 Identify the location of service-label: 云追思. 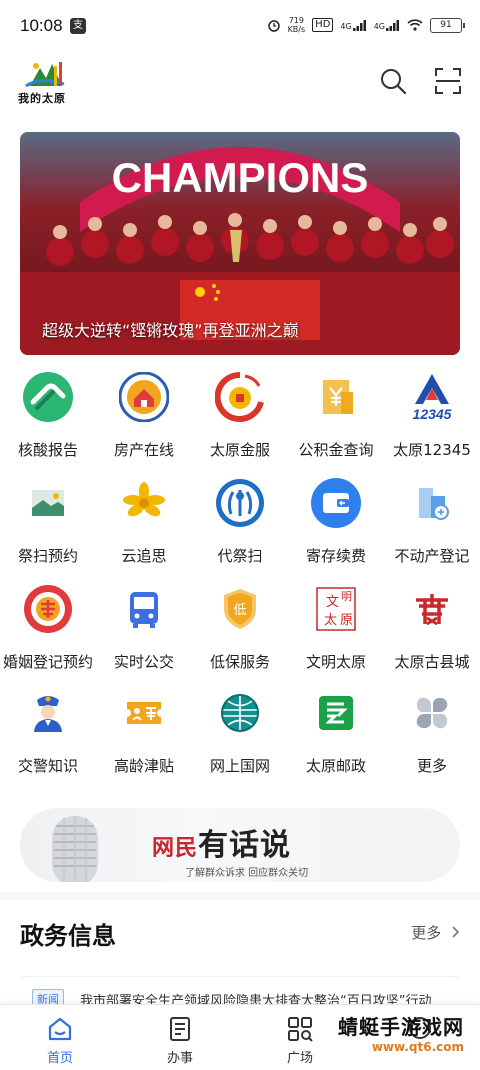
(144, 556).